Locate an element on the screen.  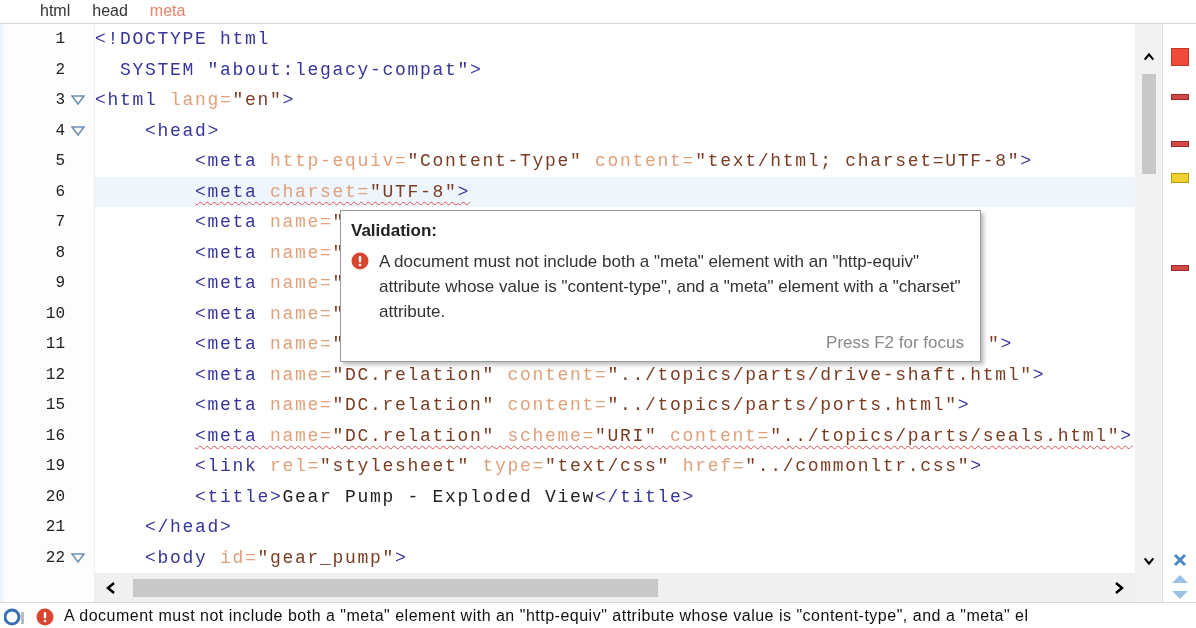
line-number: 10 is located at coordinates (55, 313).